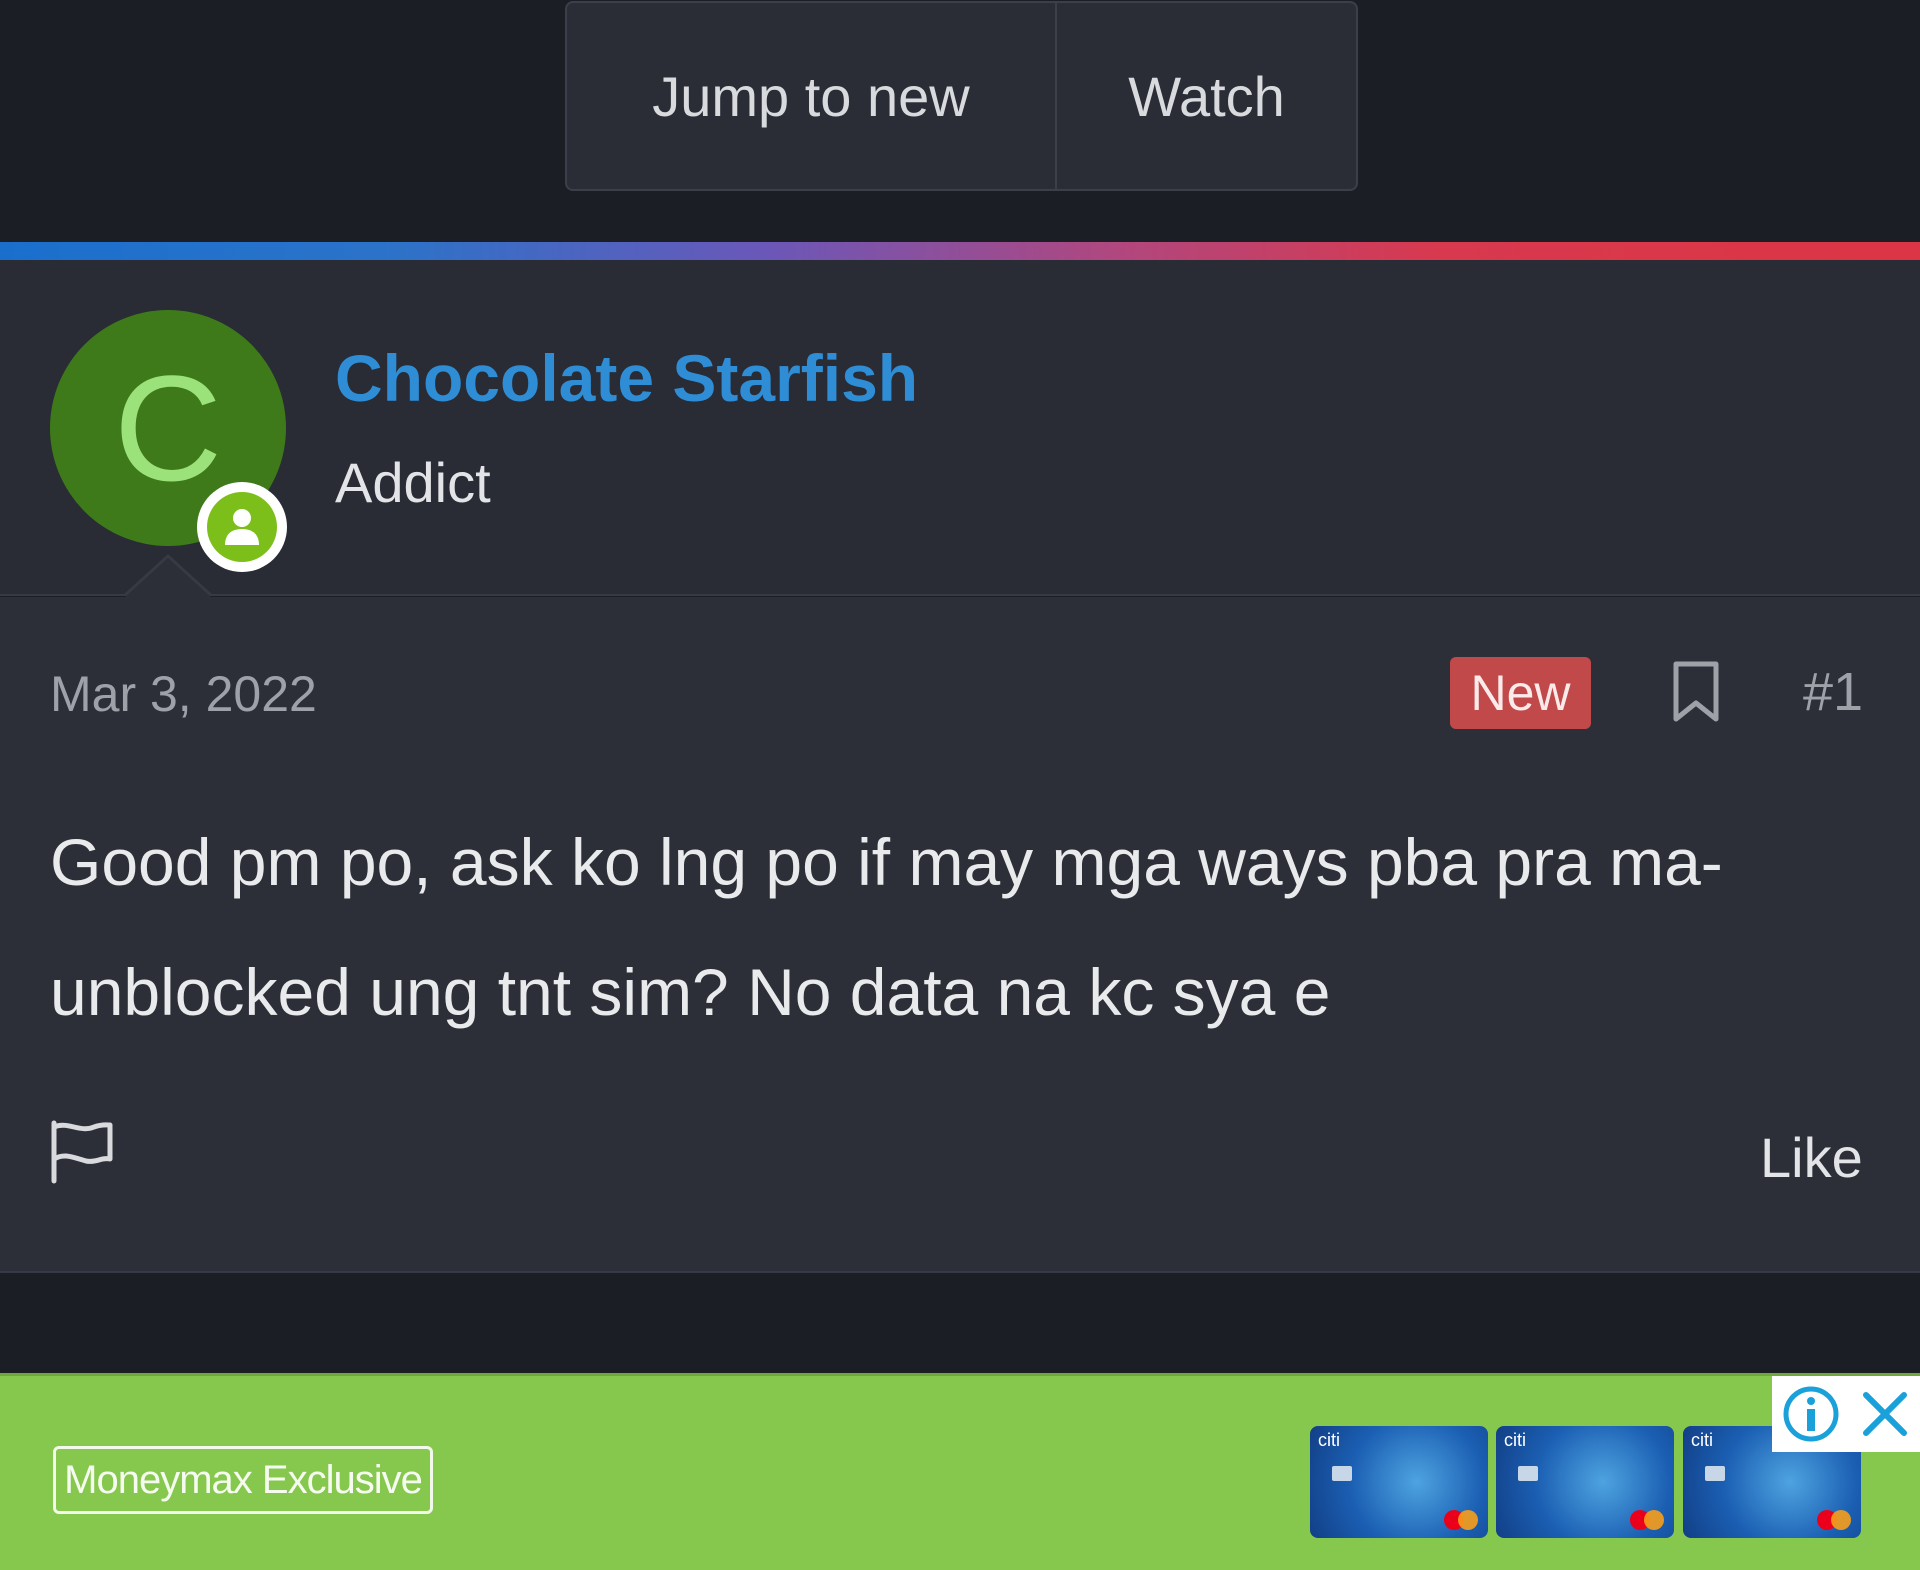  What do you see at coordinates (1696, 692) in the screenshot?
I see `bookmark-icon` at bounding box center [1696, 692].